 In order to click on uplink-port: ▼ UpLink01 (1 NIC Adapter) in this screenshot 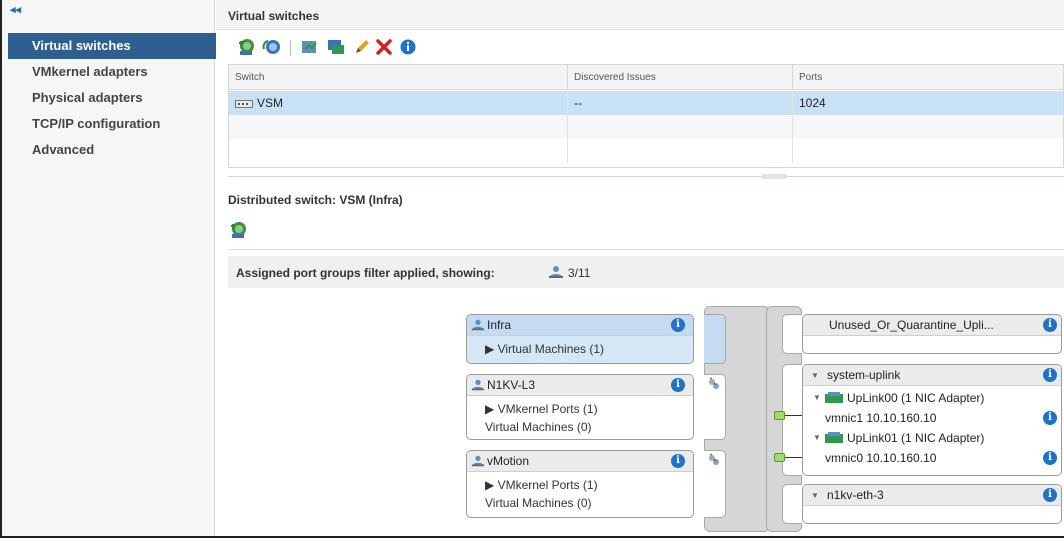, I will do `click(932, 438)`.